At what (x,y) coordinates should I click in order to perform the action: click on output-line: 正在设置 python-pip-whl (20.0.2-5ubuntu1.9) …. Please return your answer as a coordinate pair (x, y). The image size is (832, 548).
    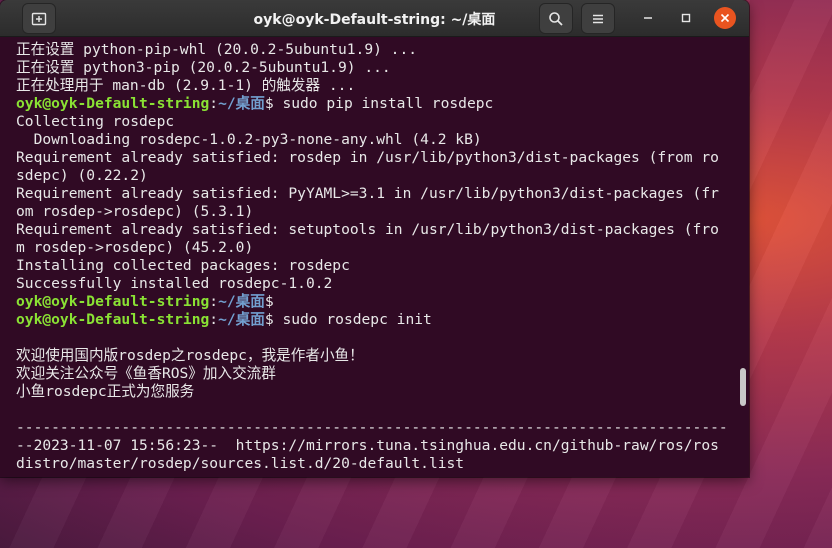
    Looking at the image, I should click on (217, 49).